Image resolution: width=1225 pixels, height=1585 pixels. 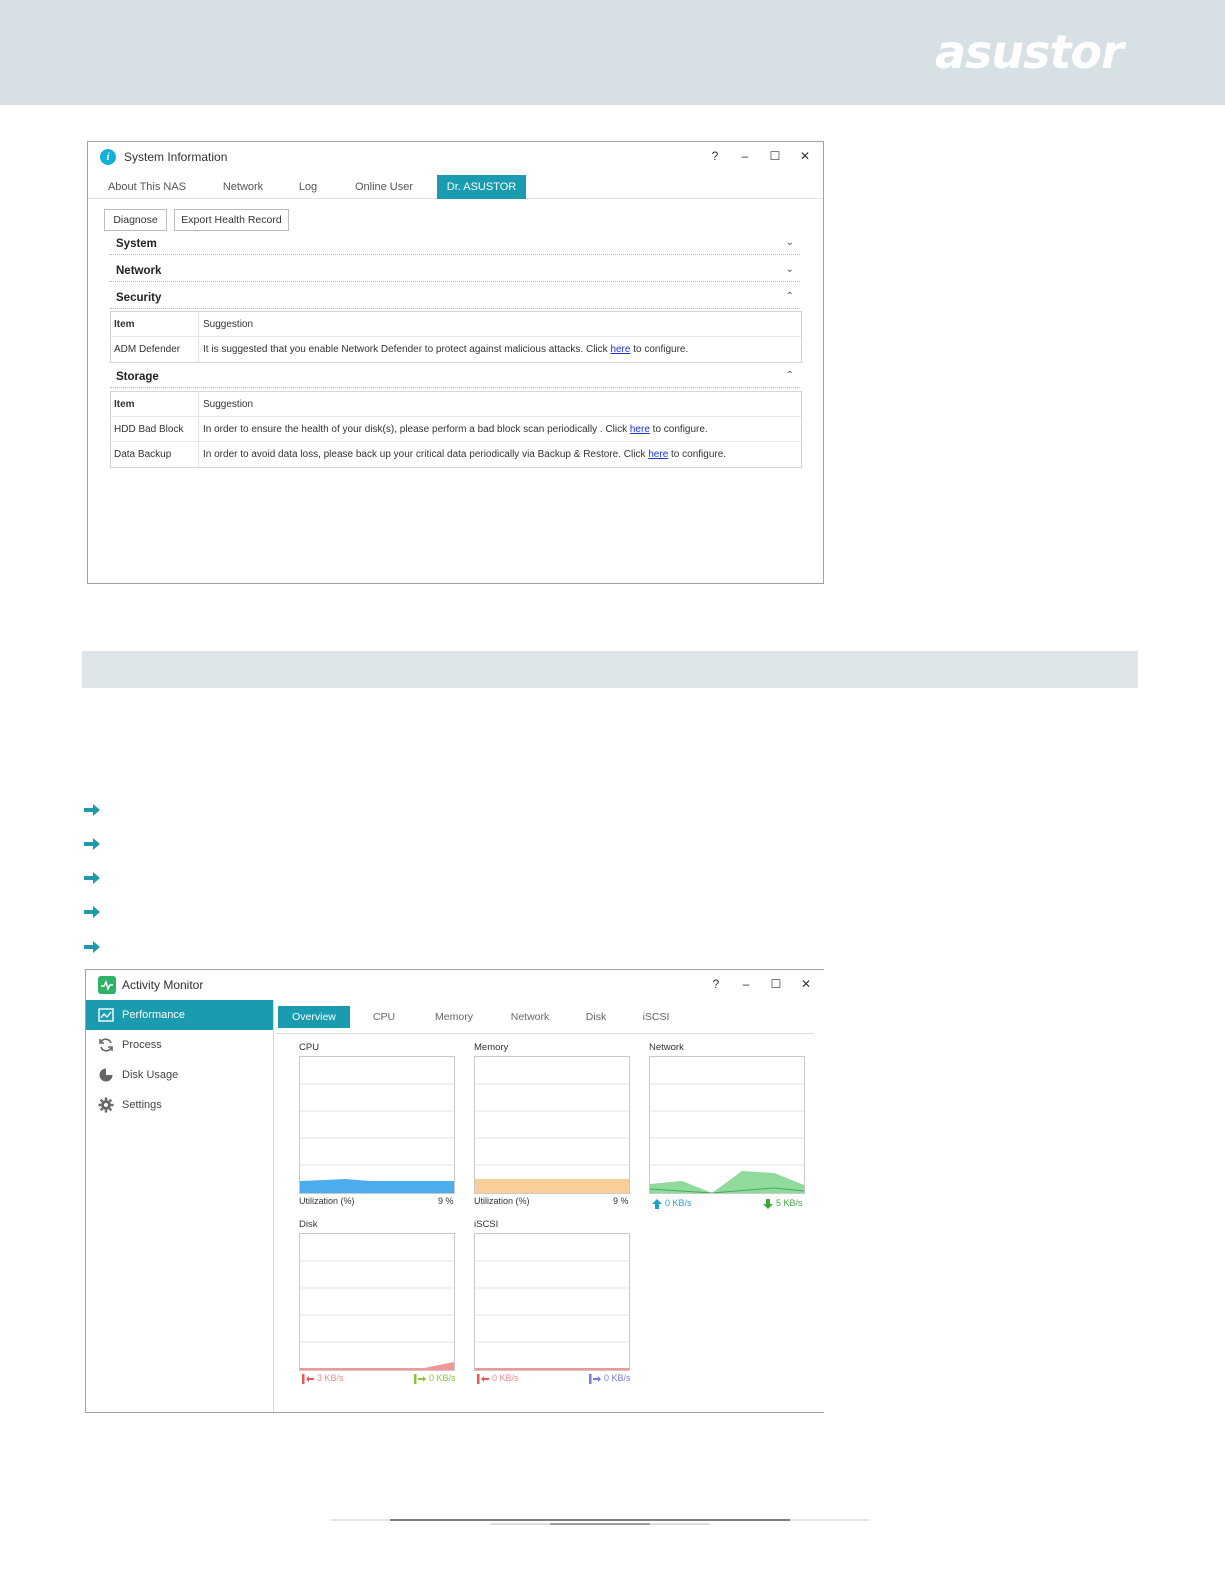 I want to click on network-graph, so click(x=727, y=1125).